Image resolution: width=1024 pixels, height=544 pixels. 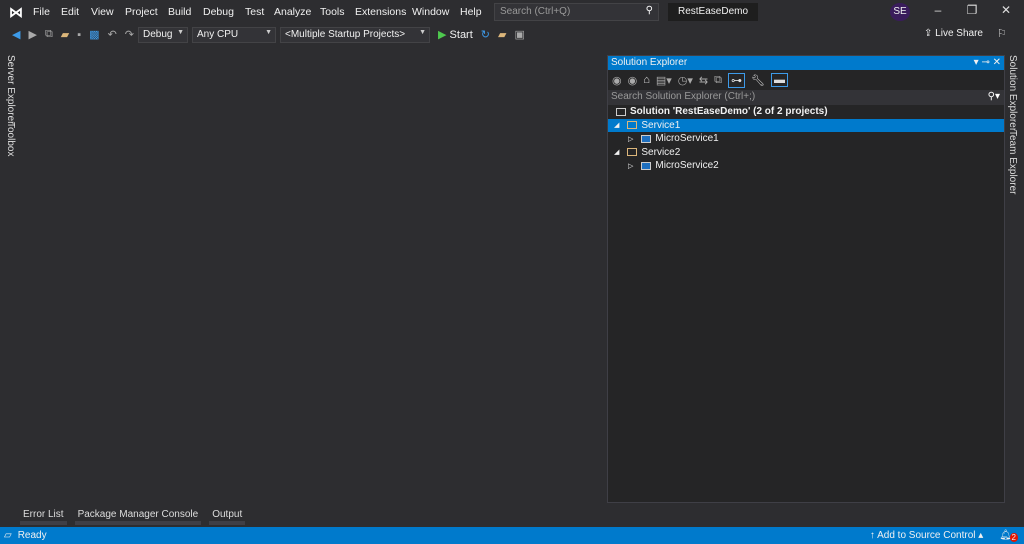 What do you see at coordinates (292, 12) in the screenshot?
I see `menu-analyze: Analyze` at bounding box center [292, 12].